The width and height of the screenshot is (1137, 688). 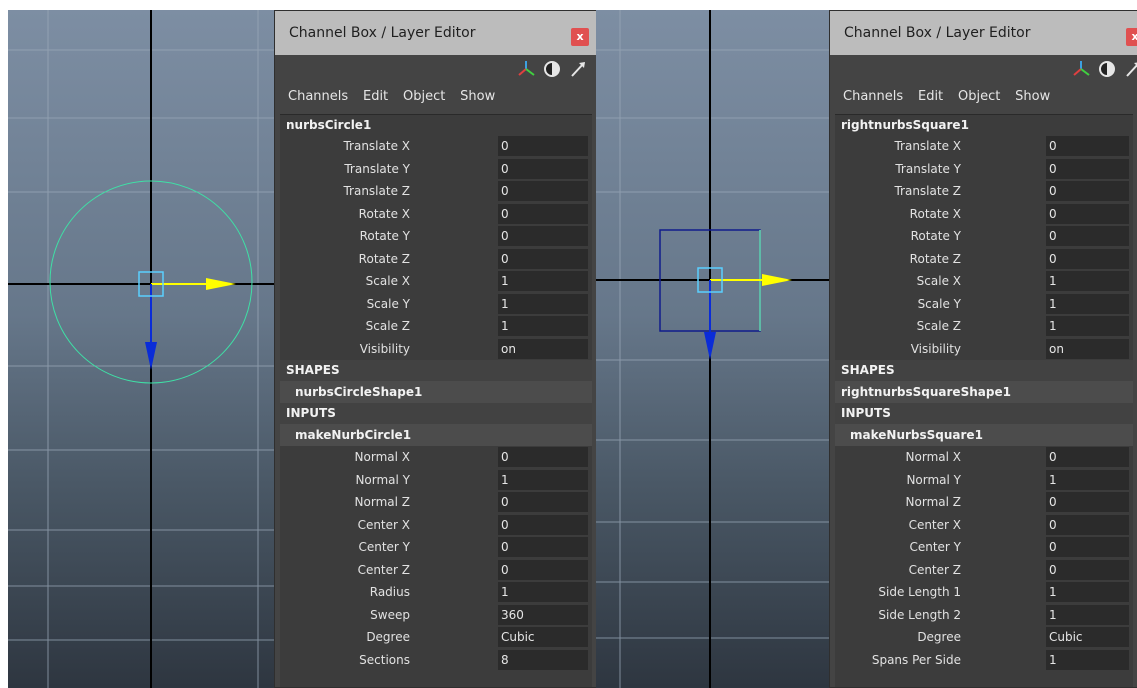 I want to click on channel-value-field: 8, so click(x=543, y=659).